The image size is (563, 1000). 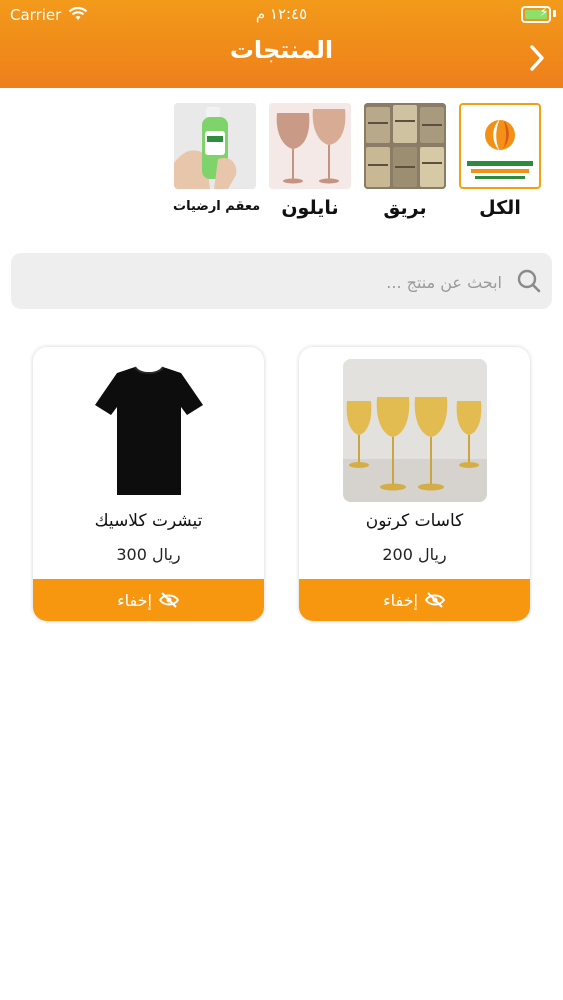 I want to click on search-input, so click(x=282, y=282).